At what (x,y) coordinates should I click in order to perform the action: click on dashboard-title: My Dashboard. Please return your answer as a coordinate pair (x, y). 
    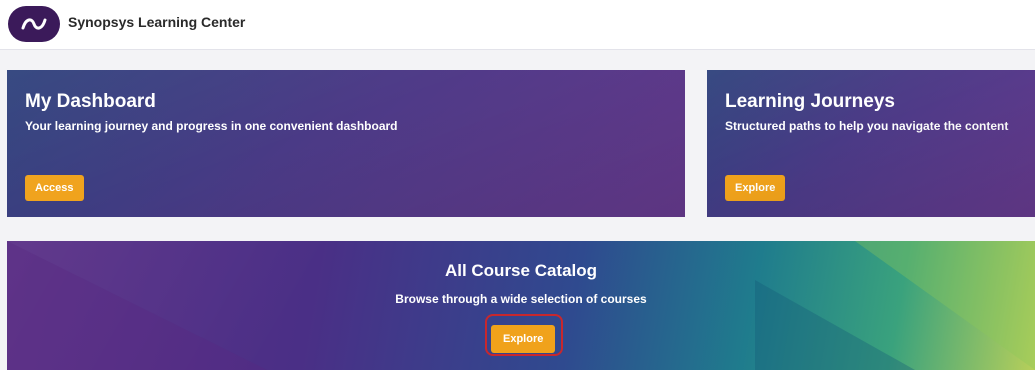
    Looking at the image, I should click on (90, 101).